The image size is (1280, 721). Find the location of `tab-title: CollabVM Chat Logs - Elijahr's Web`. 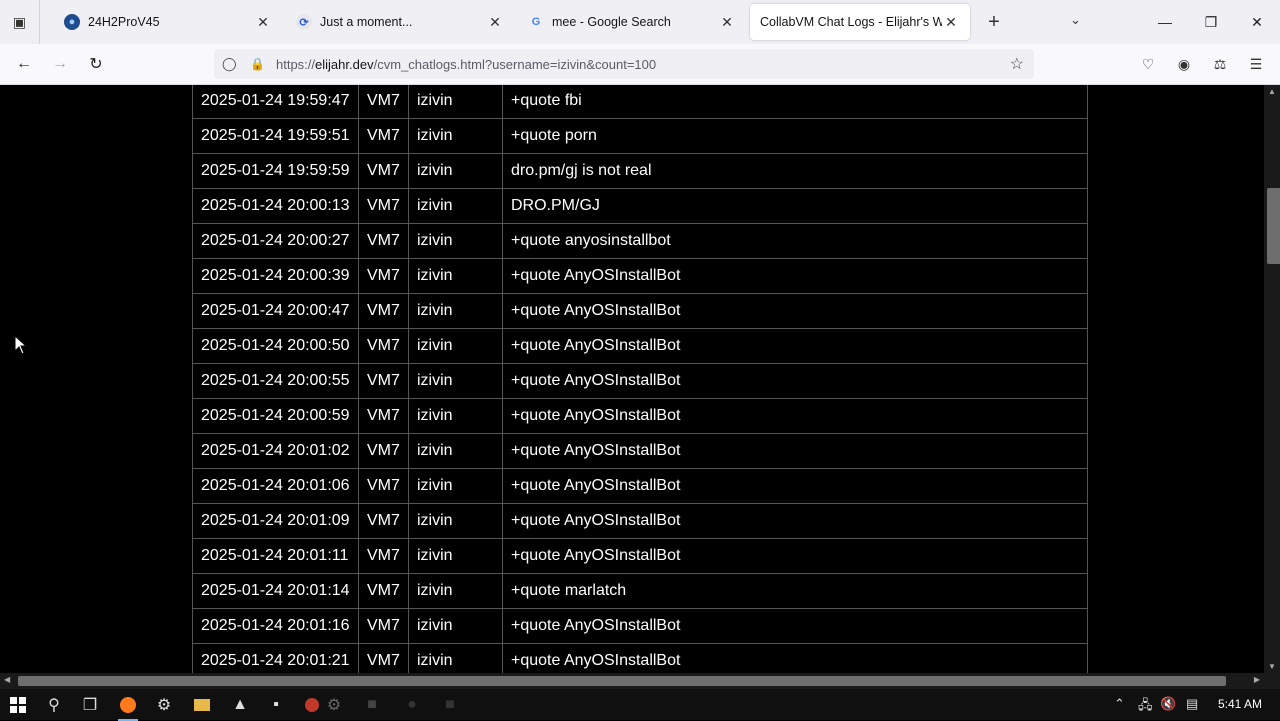

tab-title: CollabVM Chat Logs - Elijahr's Web is located at coordinates (851, 22).